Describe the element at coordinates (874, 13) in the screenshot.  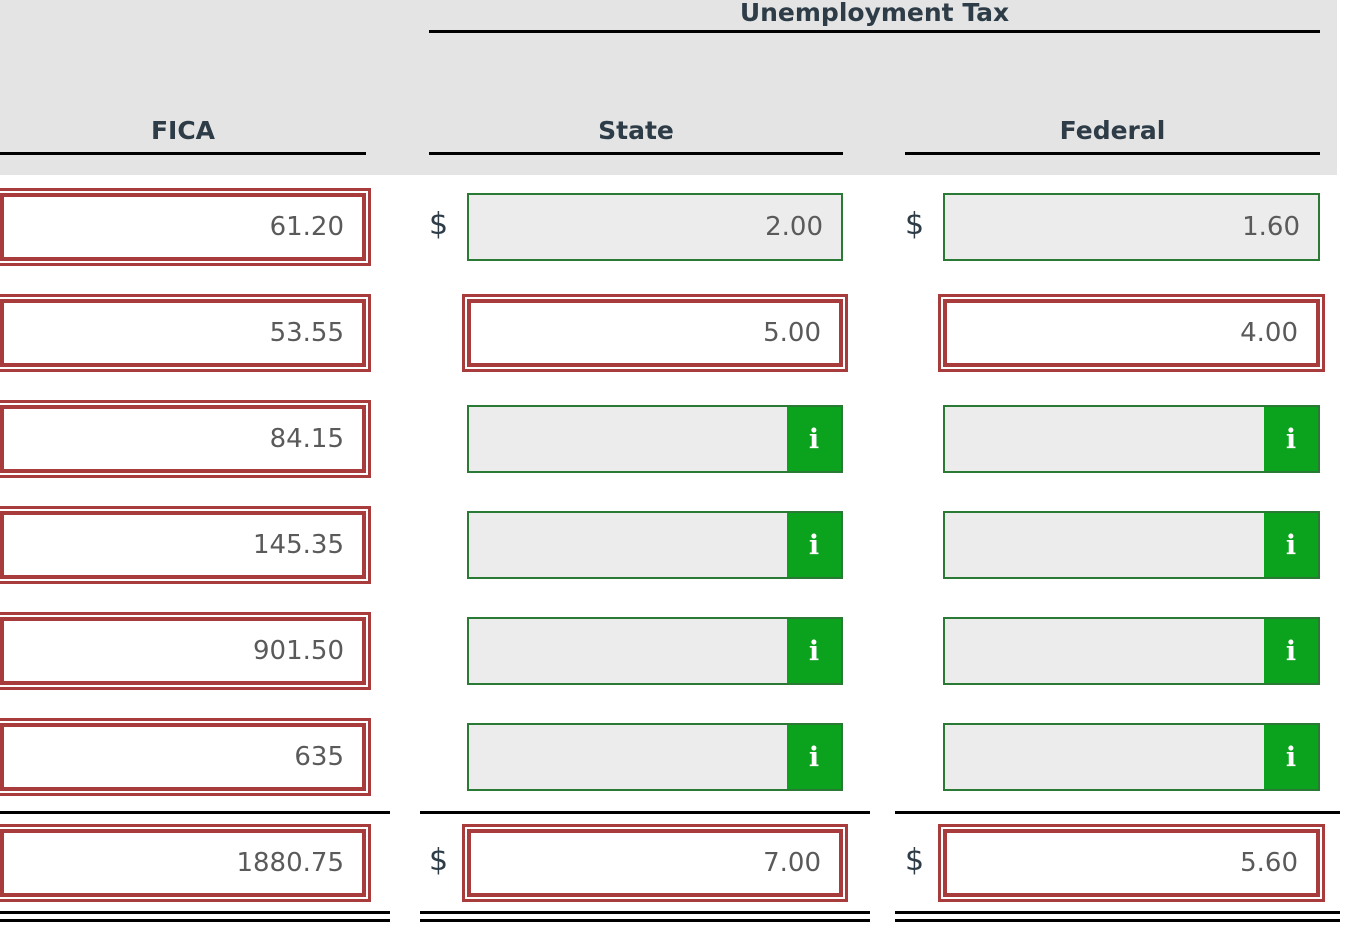
I see `group-header-unemployment-tax: Unemployment Tax` at that location.